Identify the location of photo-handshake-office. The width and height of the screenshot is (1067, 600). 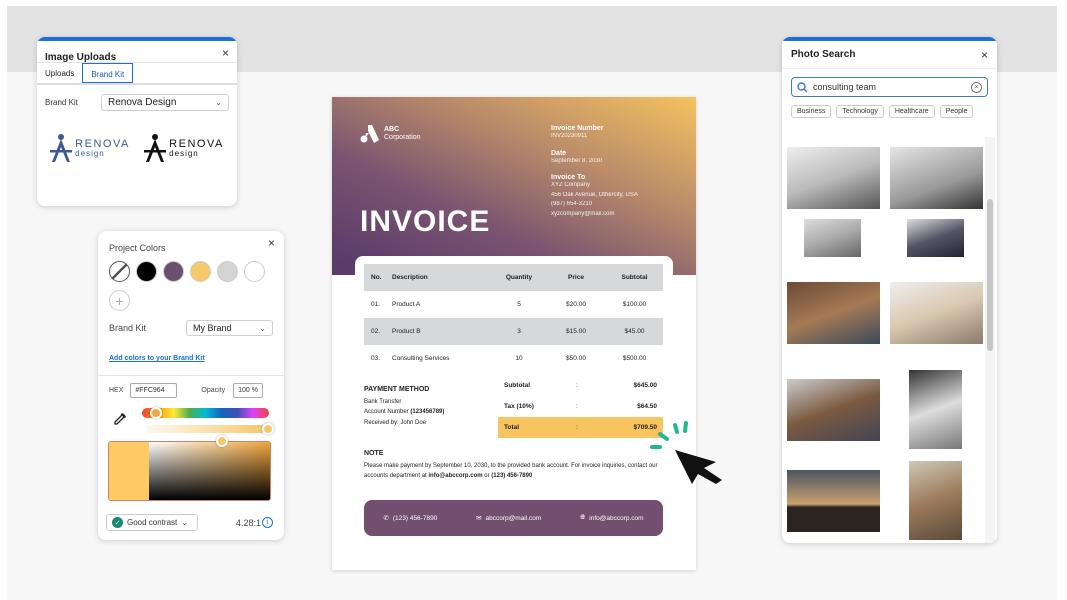
(936, 313).